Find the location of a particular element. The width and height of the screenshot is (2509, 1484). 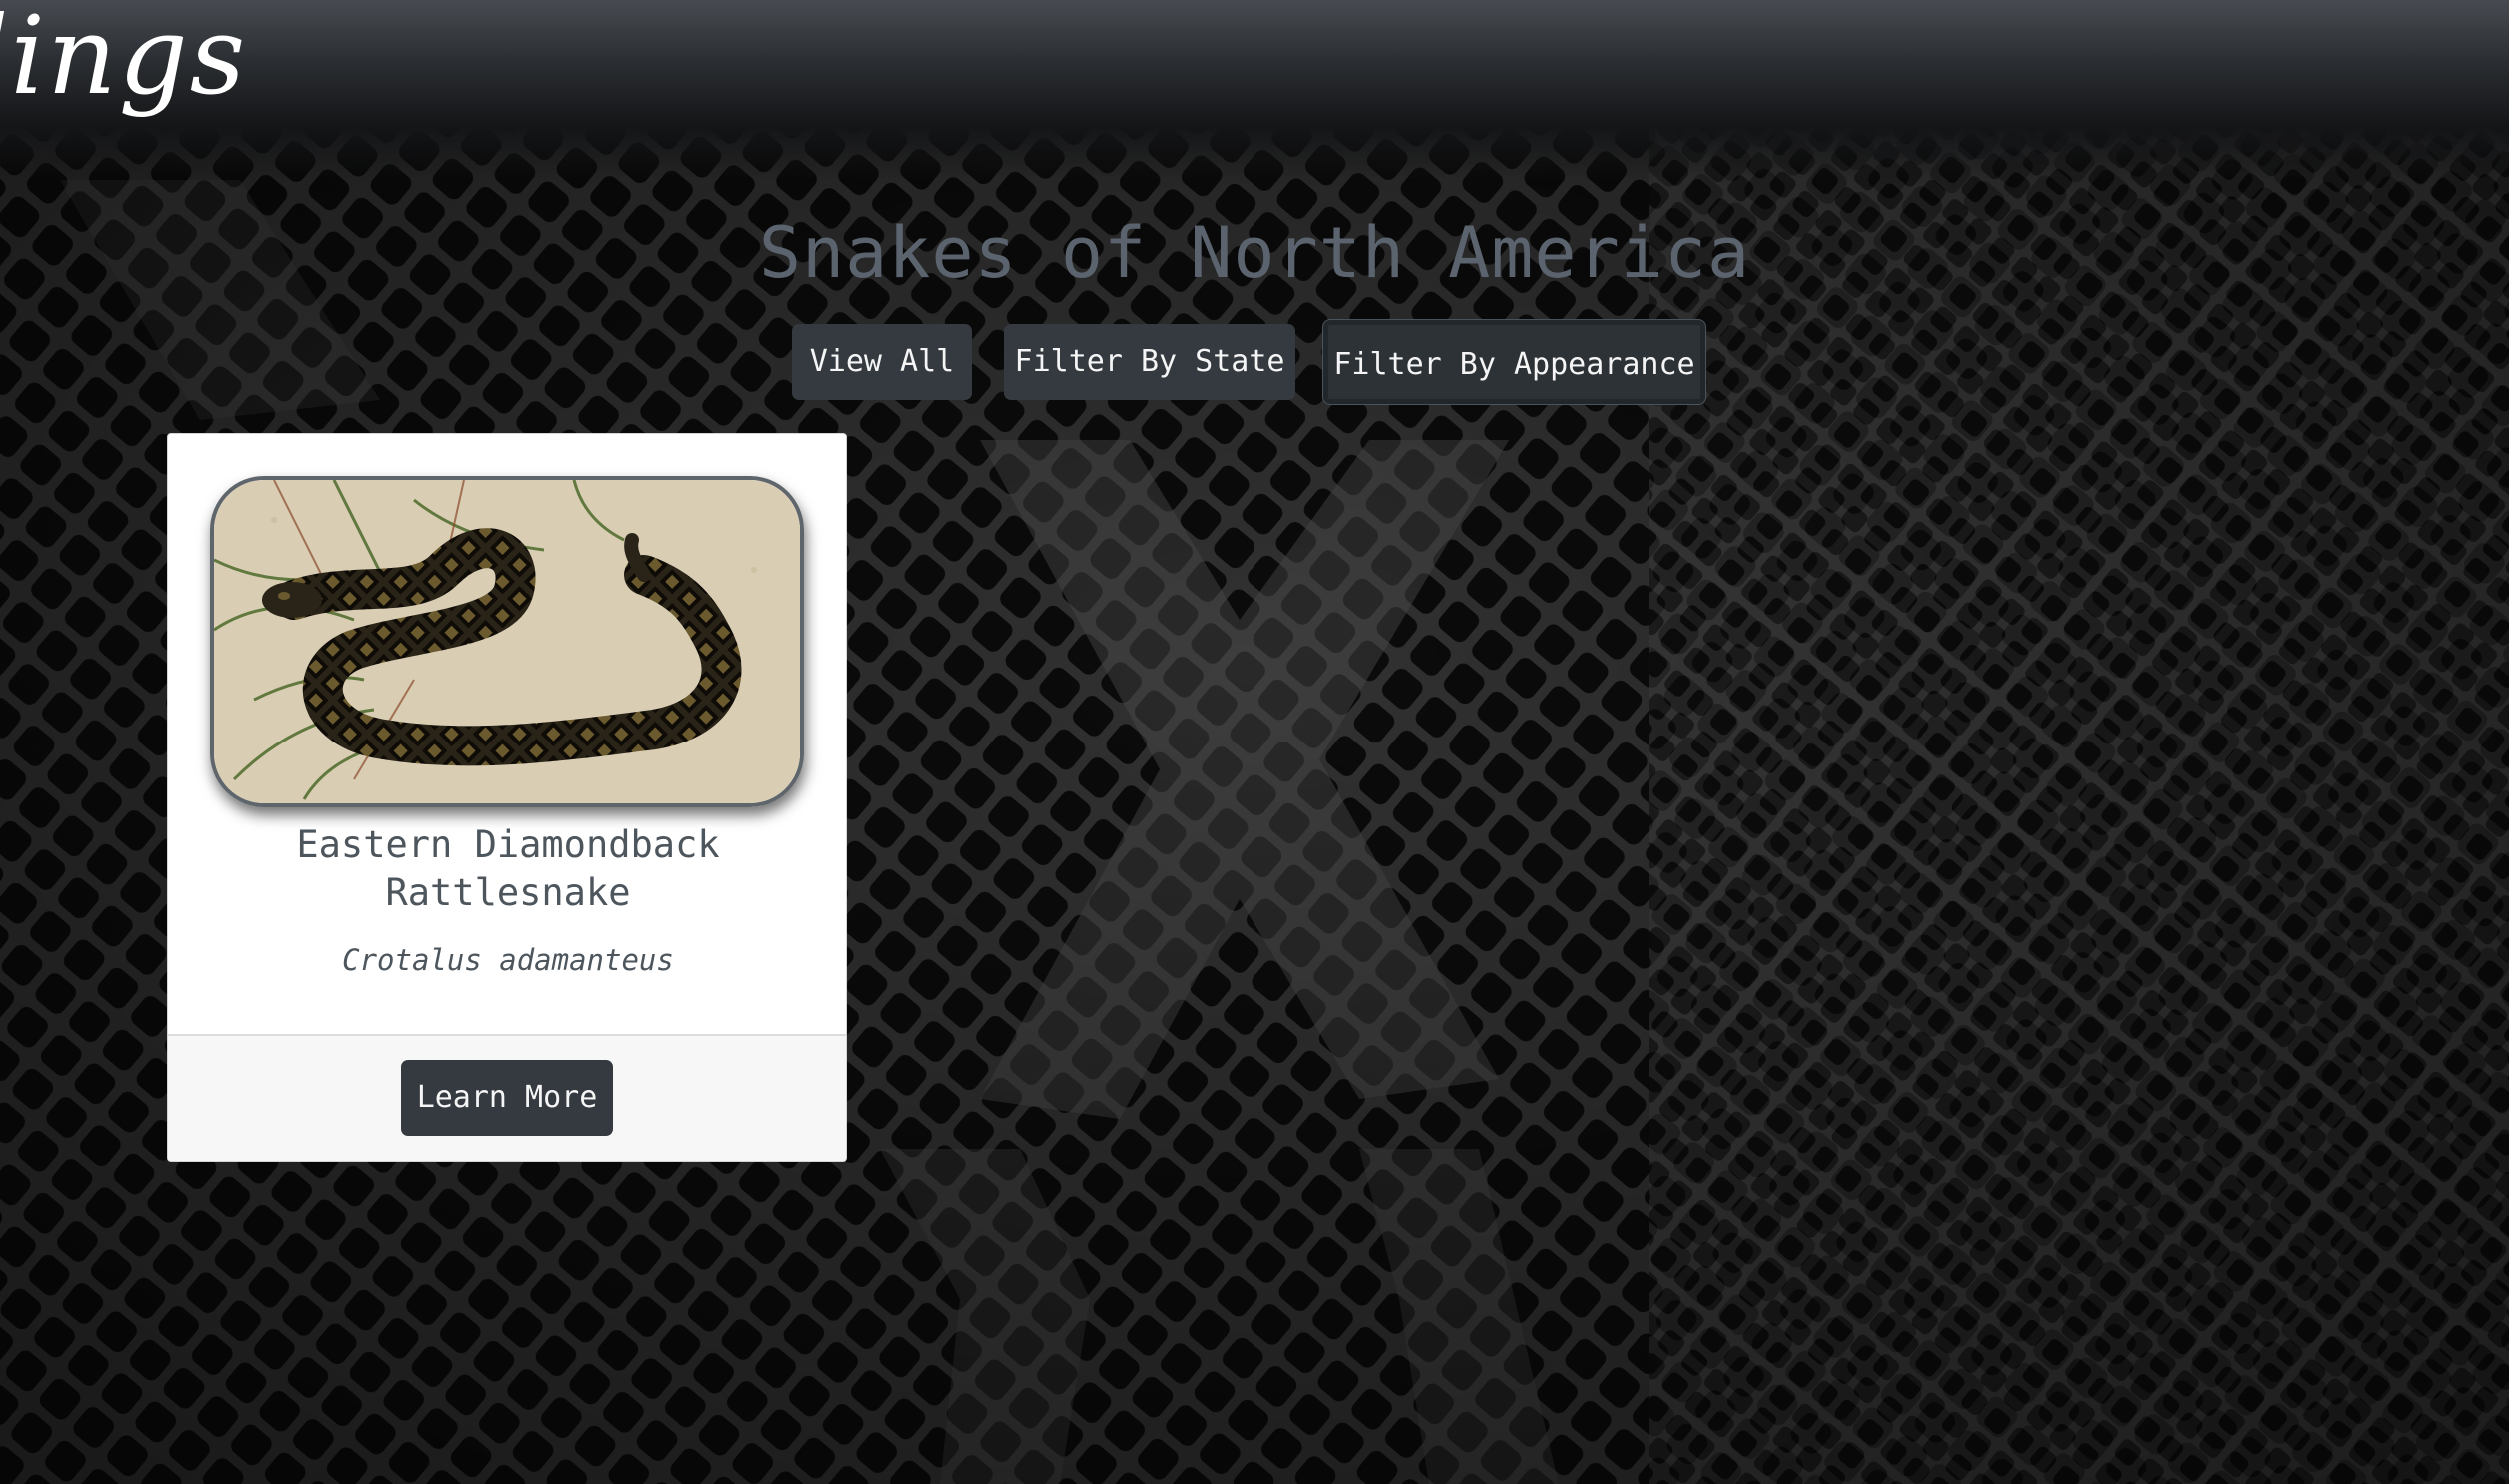

brand-text: lings is located at coordinates (124, 59).